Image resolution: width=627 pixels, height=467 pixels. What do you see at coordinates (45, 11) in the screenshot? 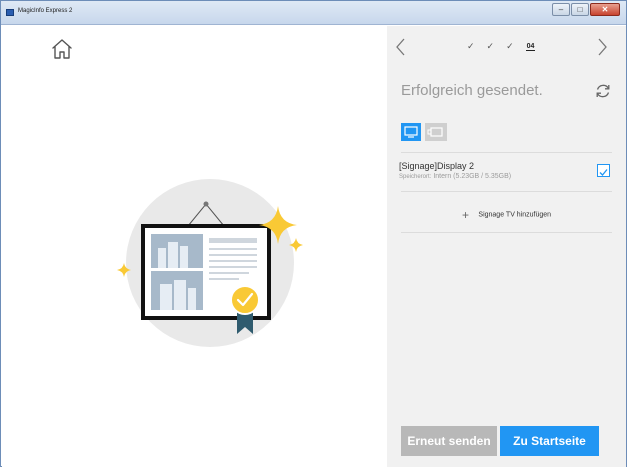
I see `window-title: MagicInfo Express 2` at bounding box center [45, 11].